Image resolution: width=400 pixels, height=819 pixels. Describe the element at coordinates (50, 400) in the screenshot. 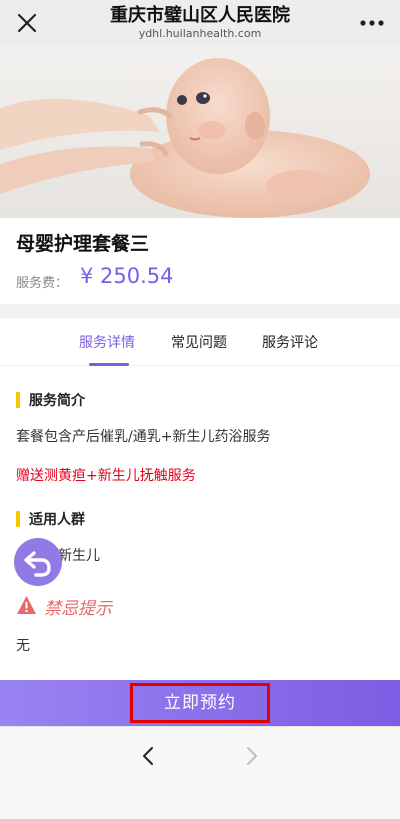

I see `intro-heading: 服务简介` at that location.